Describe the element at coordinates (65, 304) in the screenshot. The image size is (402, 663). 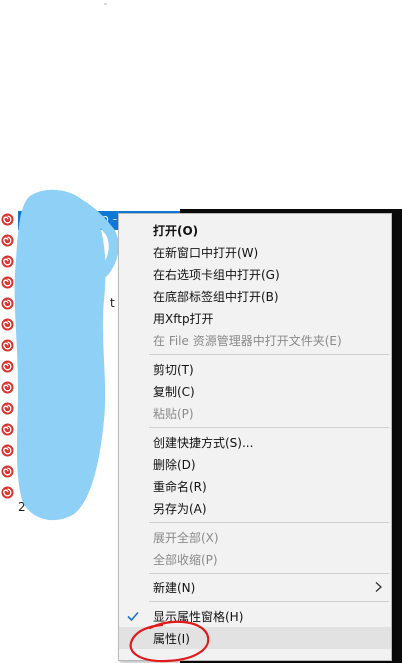
I see `session-row: t` at that location.